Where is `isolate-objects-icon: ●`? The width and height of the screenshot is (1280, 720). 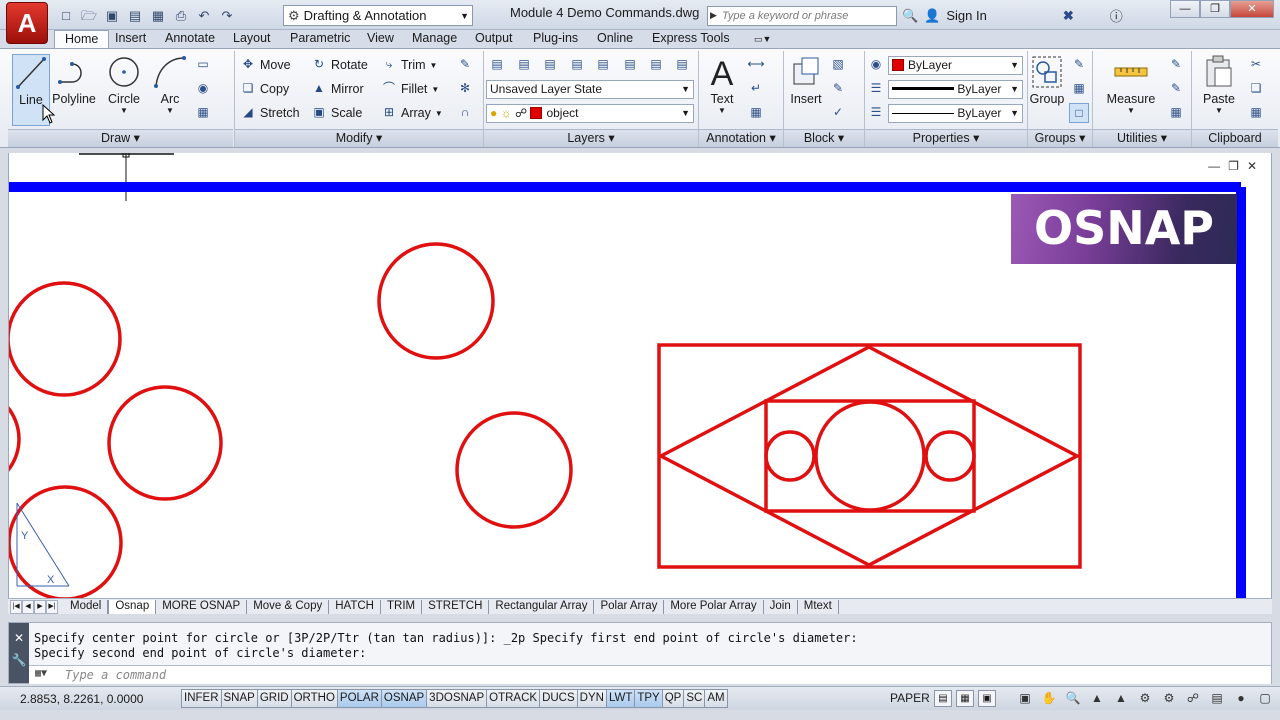
isolate-objects-icon: ● is located at coordinates (1241, 698).